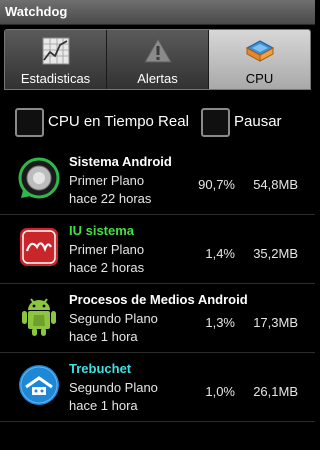 This screenshot has height=450, width=320. Describe the element at coordinates (220, 253) in the screenshot. I see `process-cpu: 1,4%` at that location.